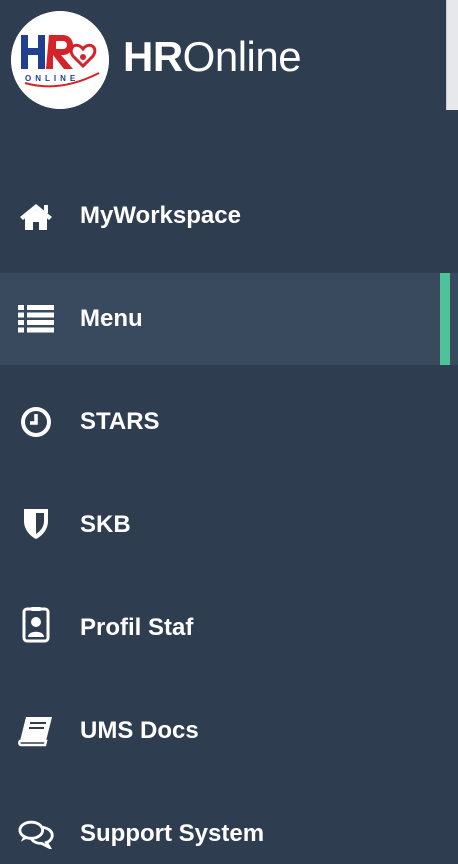 The image size is (458, 864). I want to click on id-badge-icon, so click(36, 625).